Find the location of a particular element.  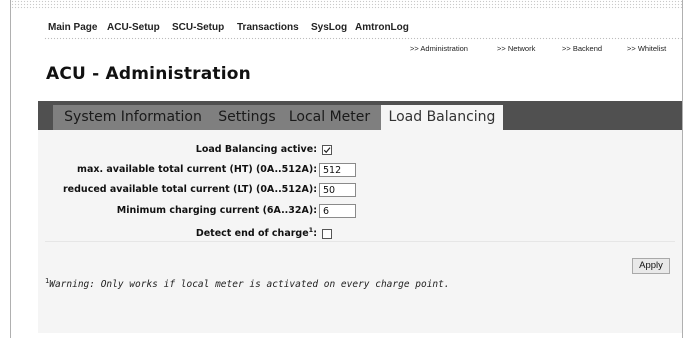

subnav-administration: >> Administration is located at coordinates (439, 48).